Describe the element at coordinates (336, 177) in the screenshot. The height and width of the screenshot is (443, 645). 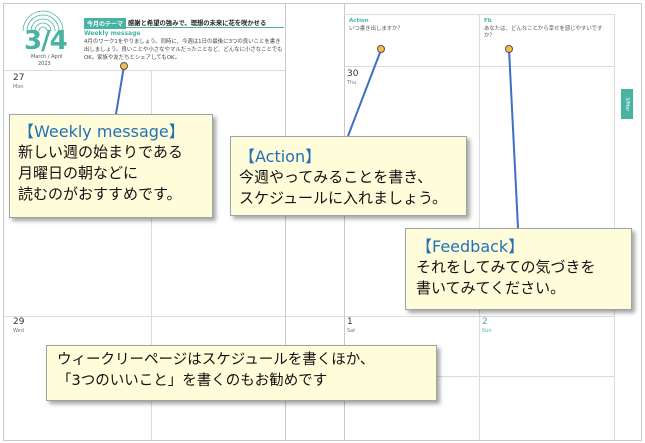
I see `callout-line: 今週やってみることを書き、` at that location.